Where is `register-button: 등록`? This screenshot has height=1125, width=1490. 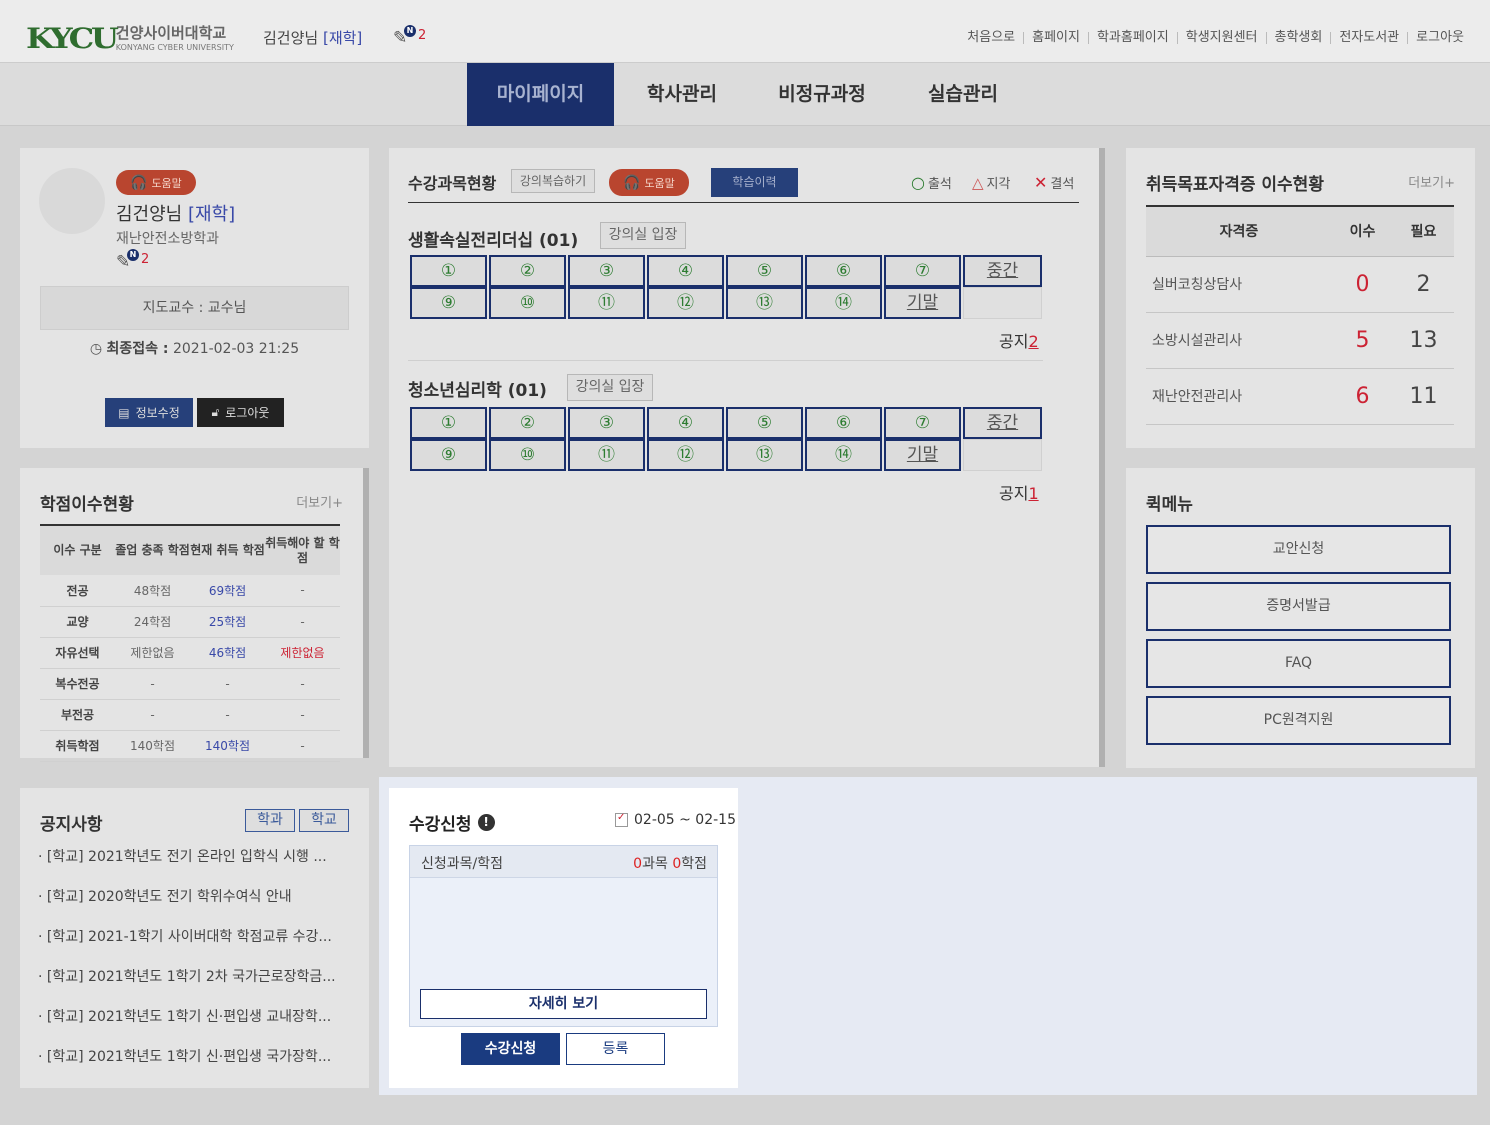
register-button: 등록 is located at coordinates (615, 1049).